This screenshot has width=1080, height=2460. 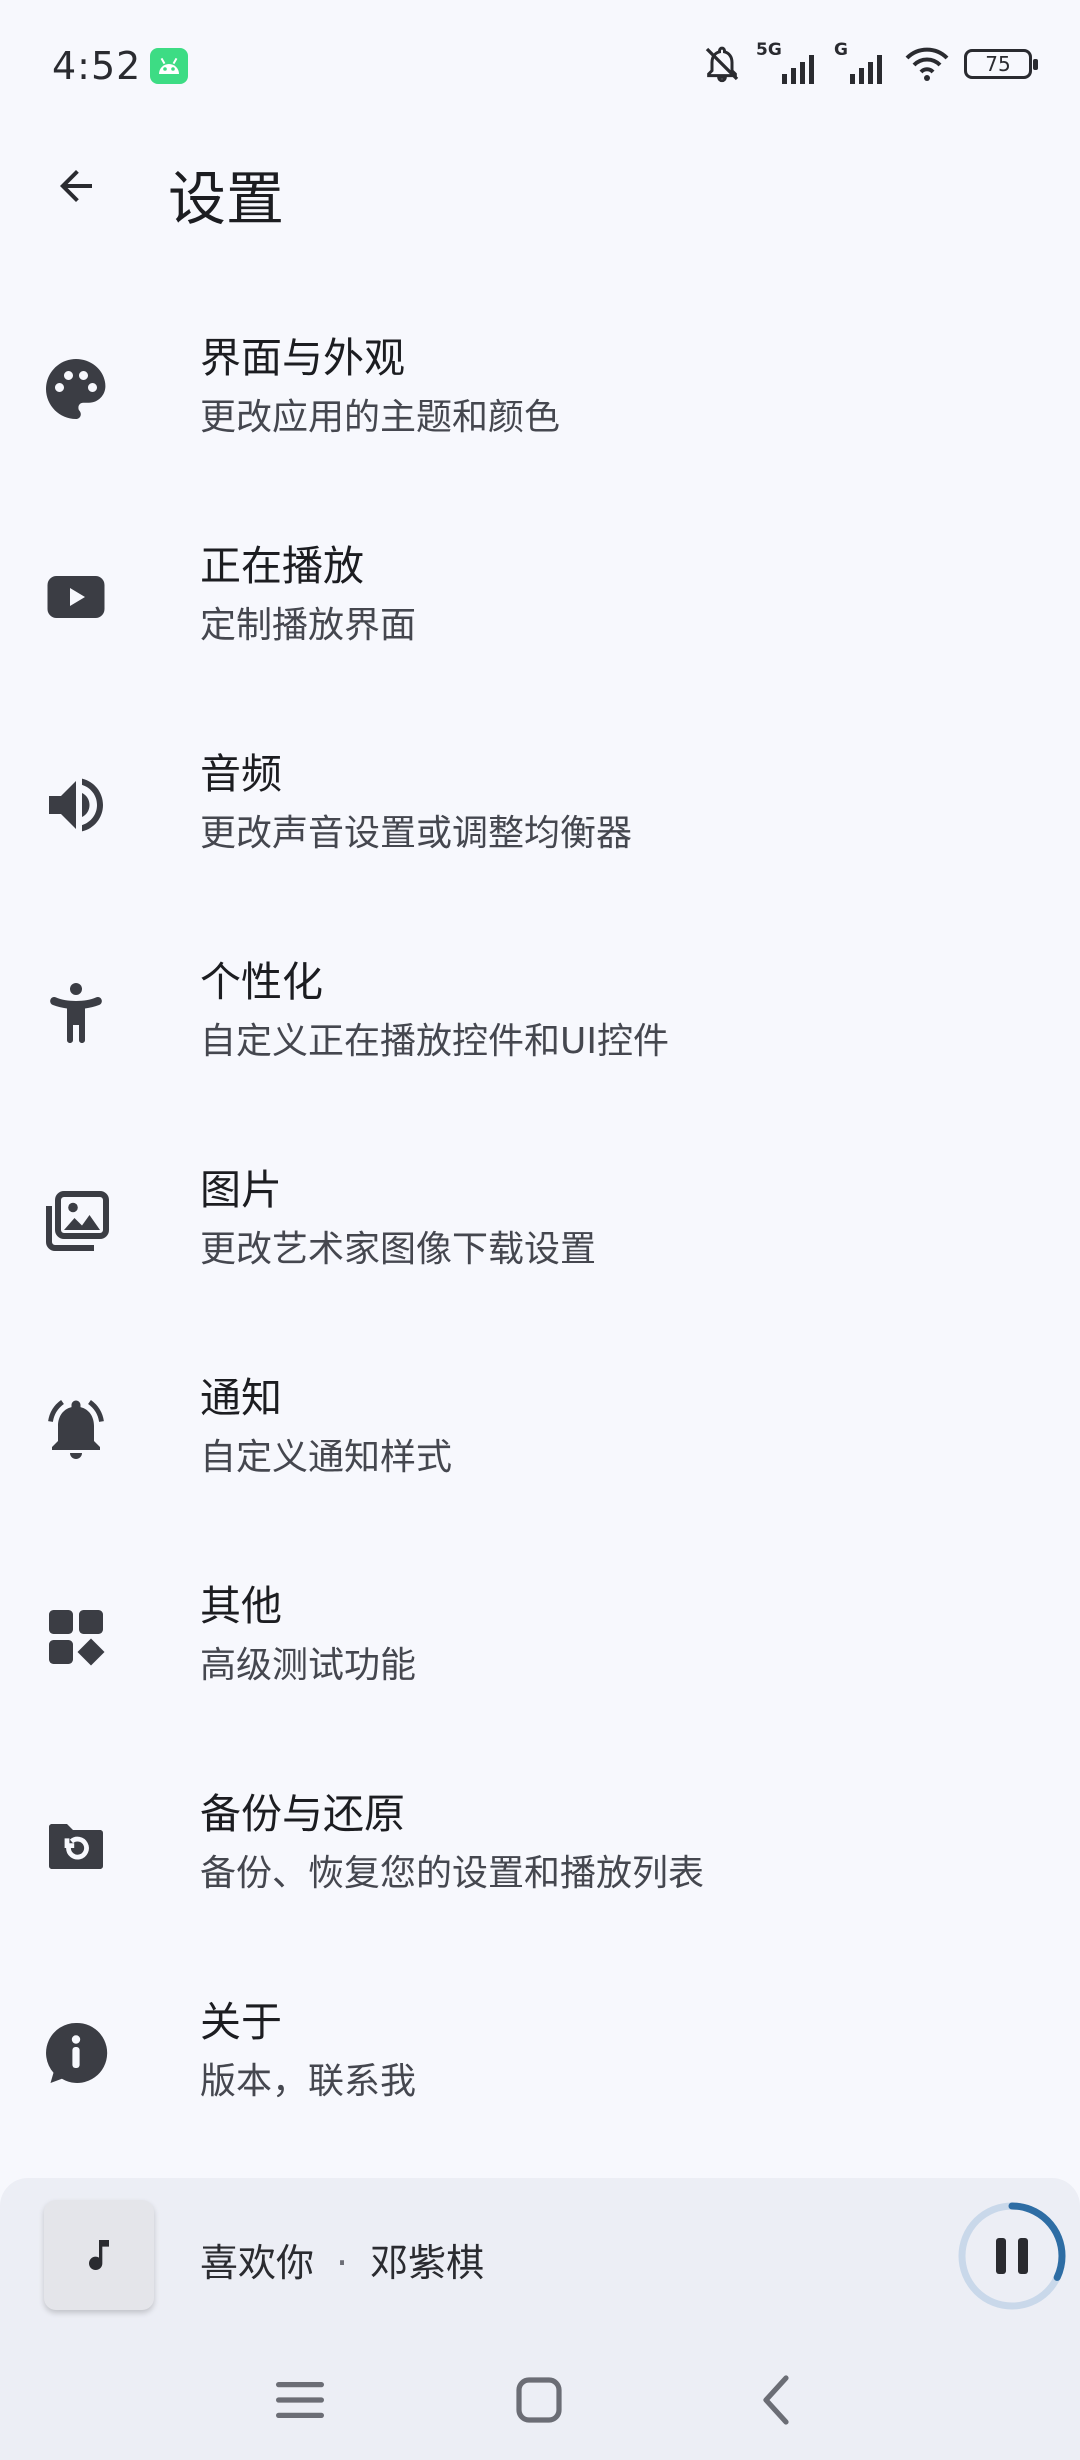 I want to click on widgets-icon, so click(x=76, y=1637).